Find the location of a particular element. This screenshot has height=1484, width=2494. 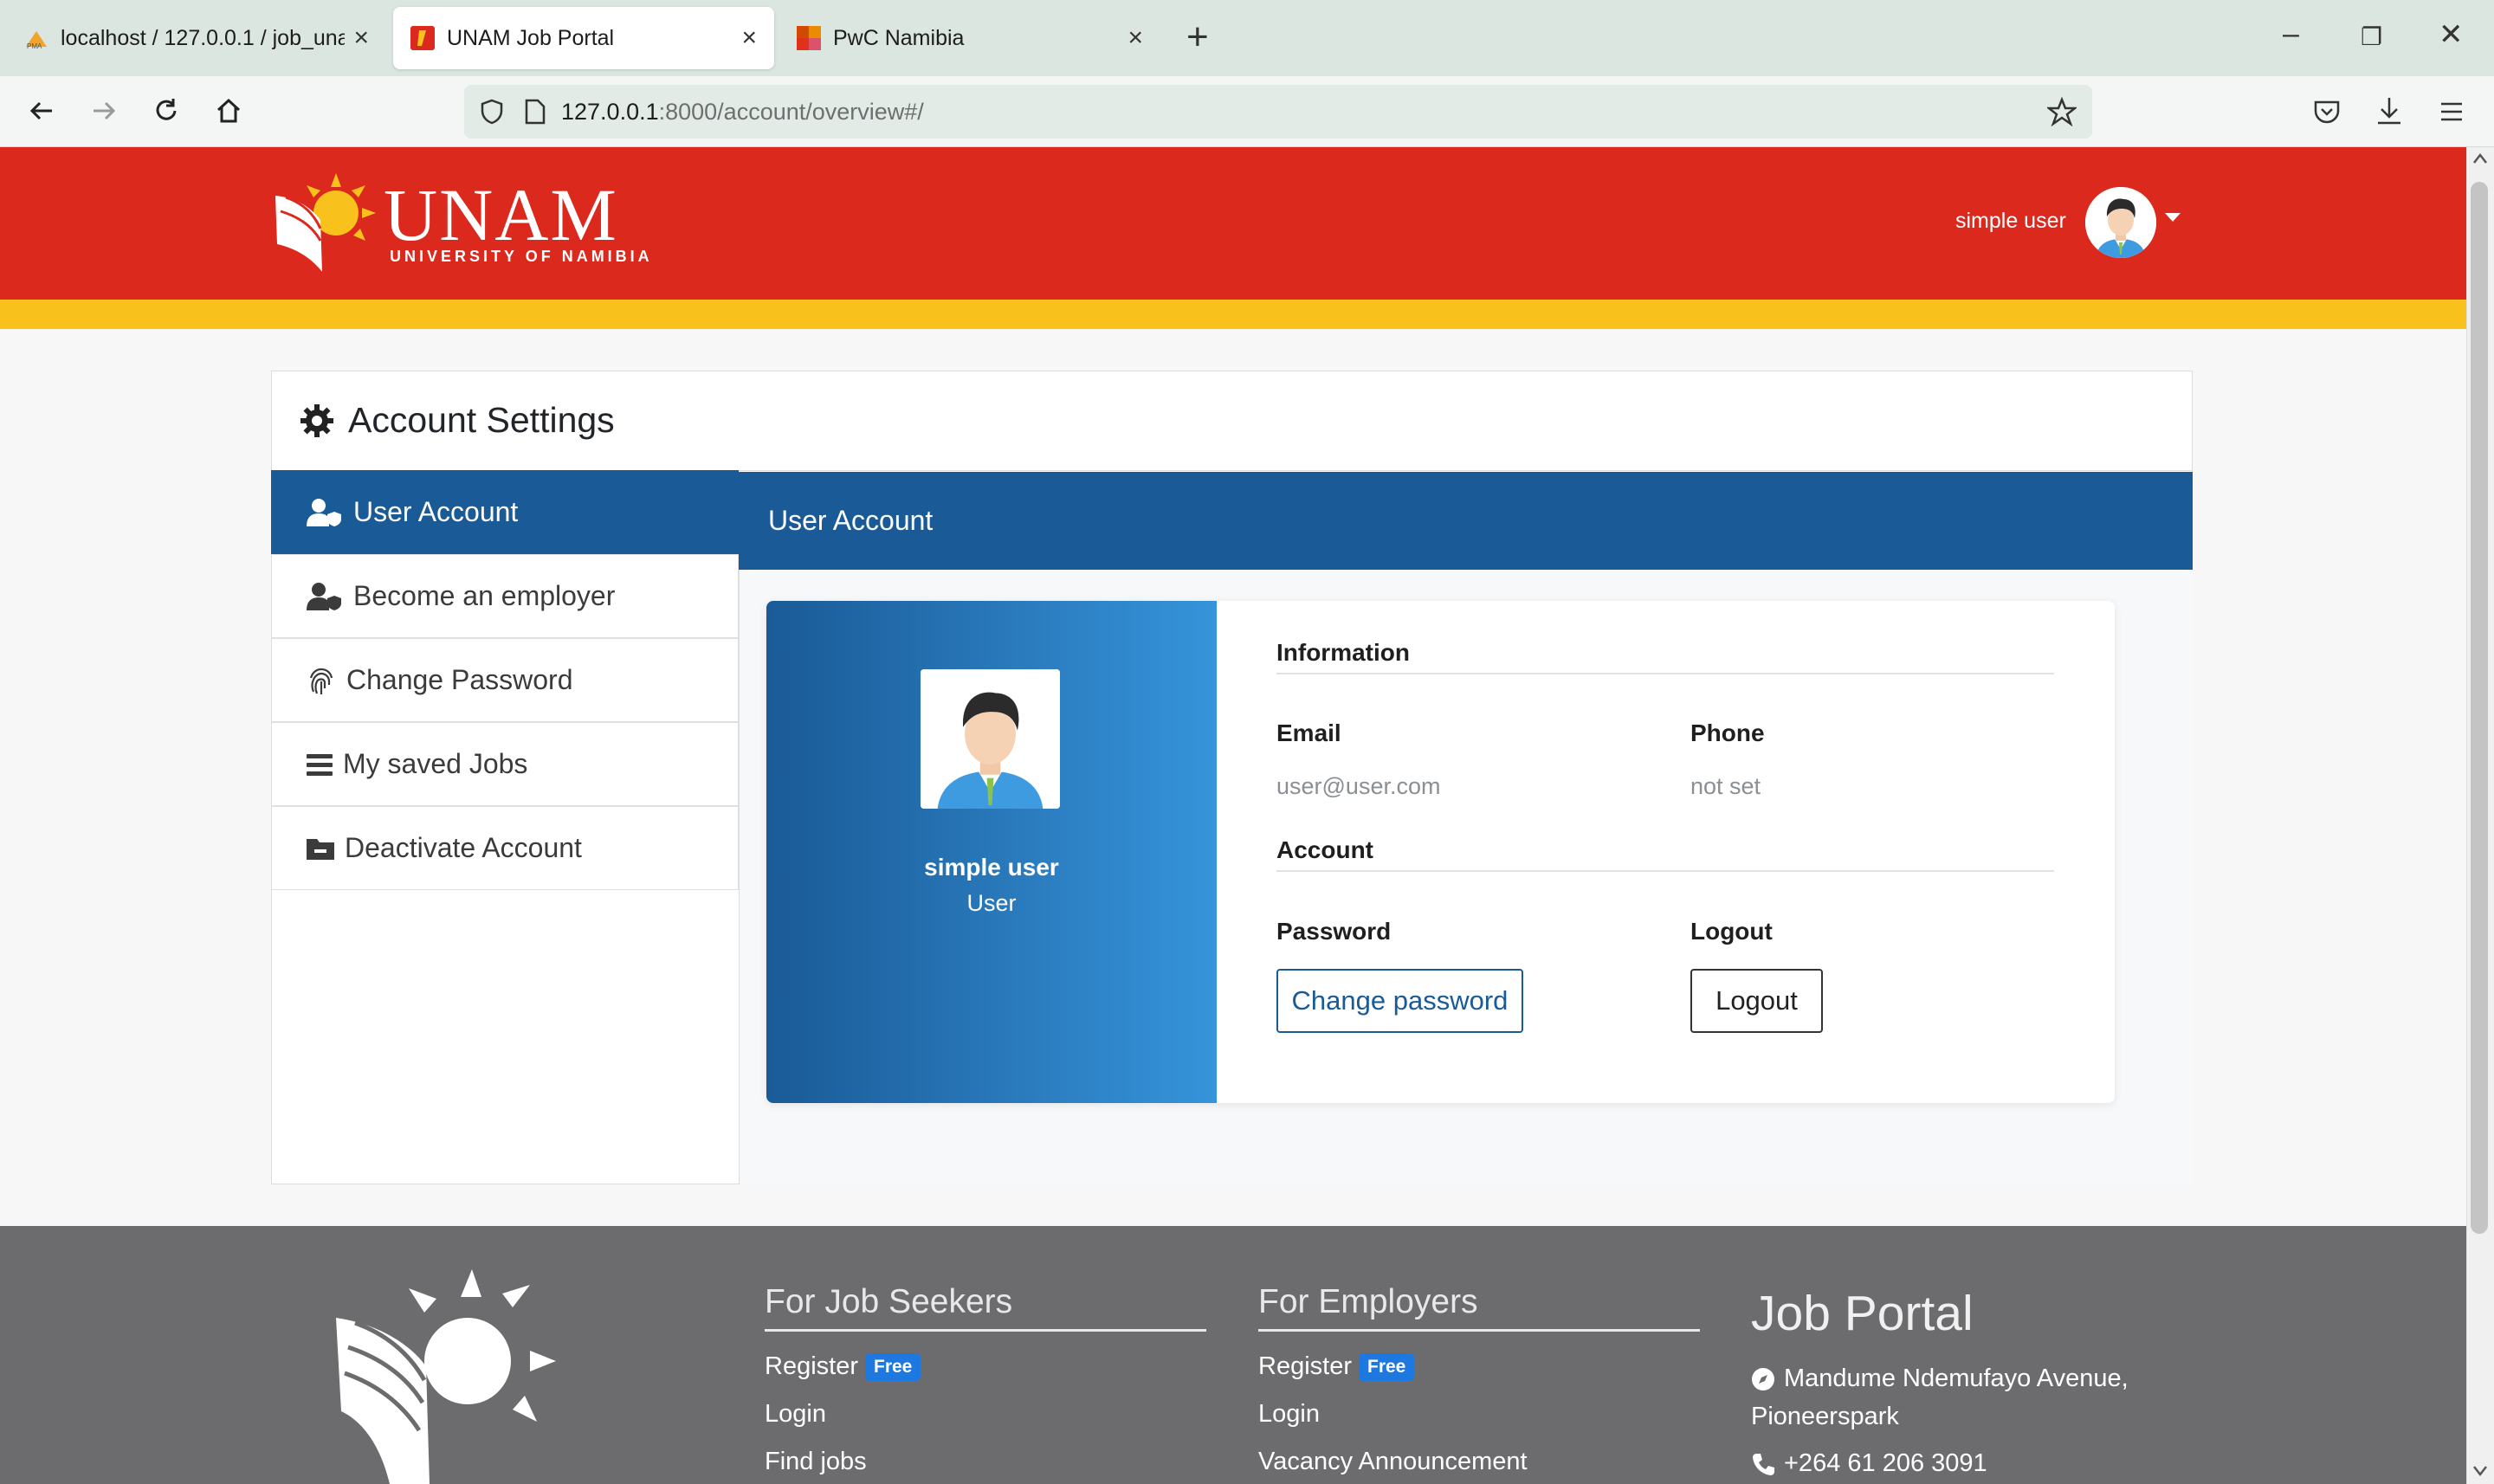

forward-arrow-icon is located at coordinates (104, 110).